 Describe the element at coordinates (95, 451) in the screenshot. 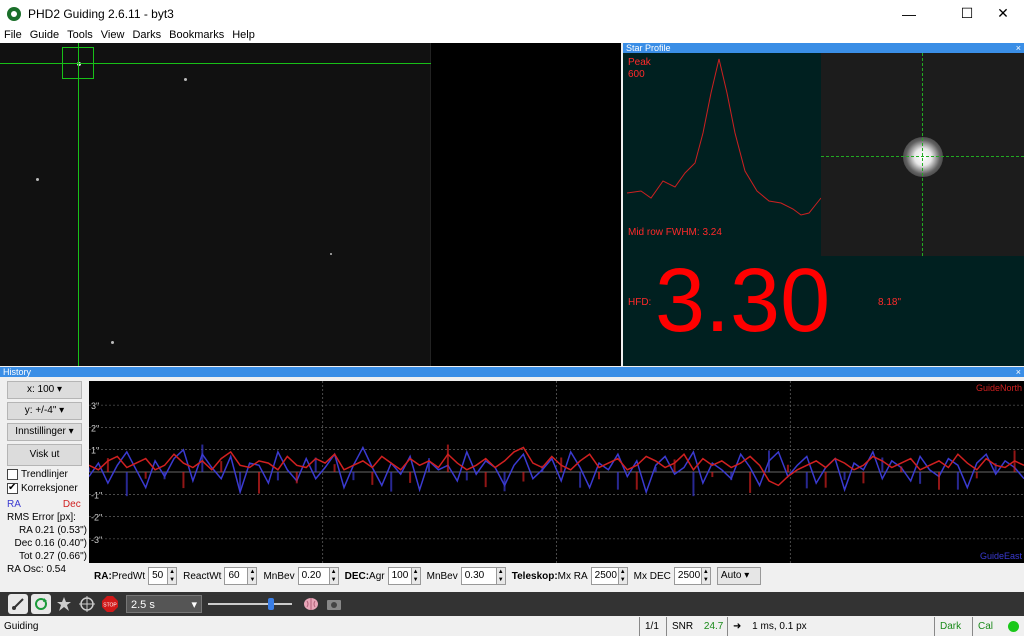

I see `y-tick-label: 1"` at that location.